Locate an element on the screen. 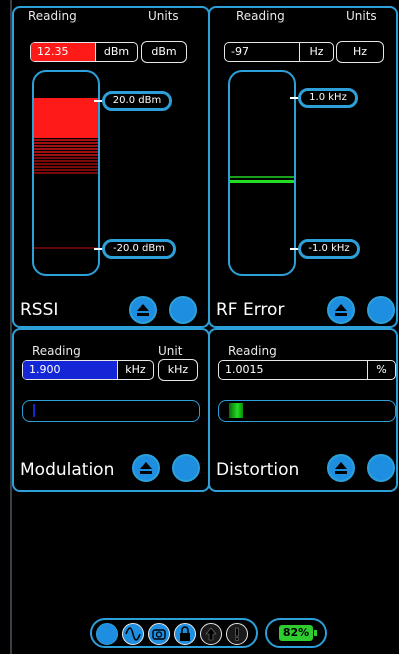 The height and width of the screenshot is (654, 399). lock-icon is located at coordinates (185, 633).